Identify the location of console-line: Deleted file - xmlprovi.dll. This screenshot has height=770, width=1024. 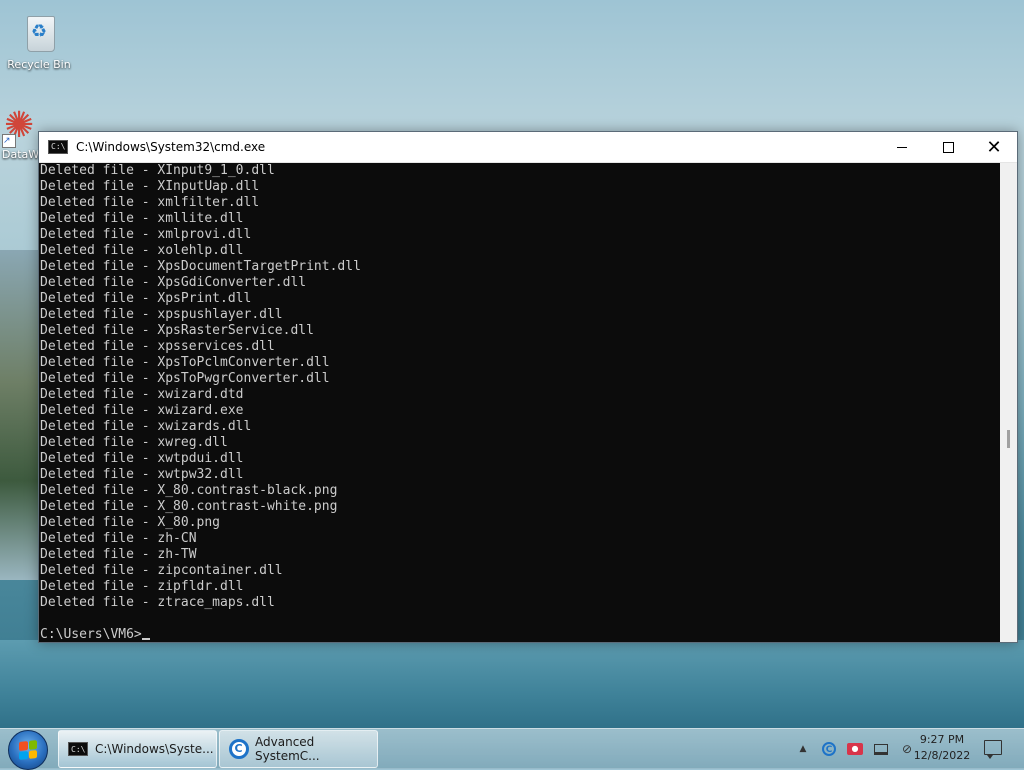
(146, 234).